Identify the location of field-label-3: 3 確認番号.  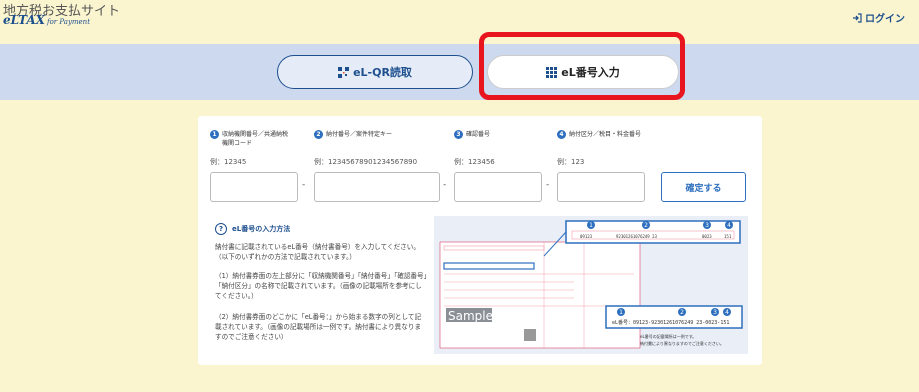
(494, 134).